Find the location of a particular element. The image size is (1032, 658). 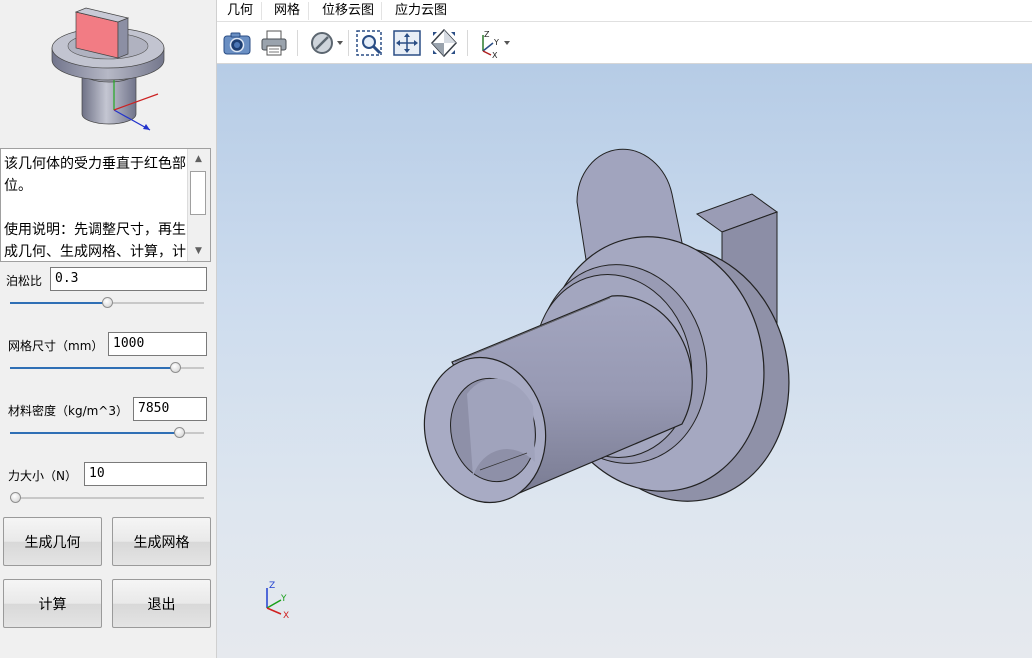

menu-stress-contour: 应力云图 is located at coordinates (421, 11).